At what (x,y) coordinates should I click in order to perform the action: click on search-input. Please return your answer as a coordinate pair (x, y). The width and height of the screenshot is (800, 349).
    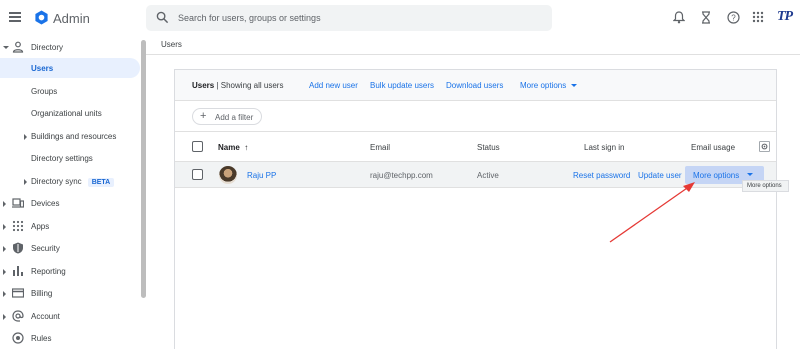
    Looking at the image, I should click on (358, 18).